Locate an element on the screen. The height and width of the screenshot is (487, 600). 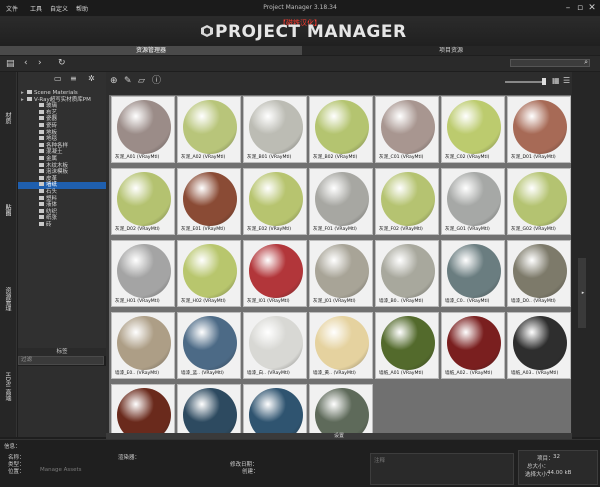
material-label: 墙漆_黄.. (VRayMtl) is located at coordinates (334, 373).